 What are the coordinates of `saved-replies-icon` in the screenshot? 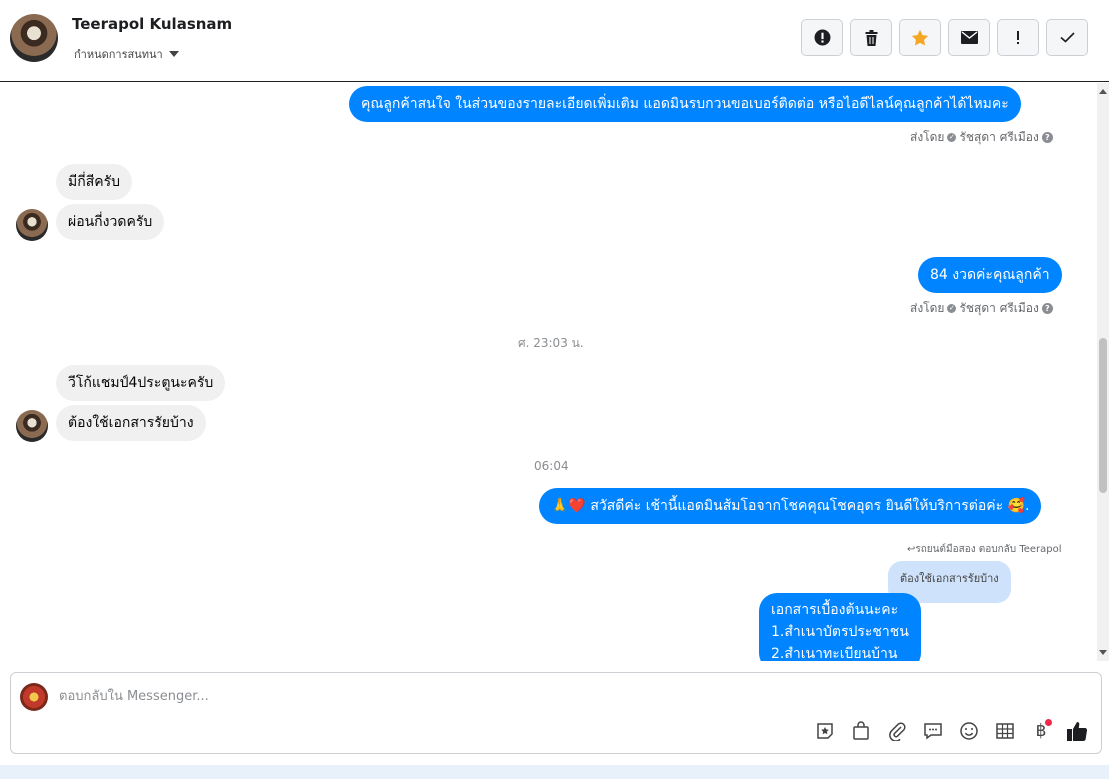 It's located at (933, 731).